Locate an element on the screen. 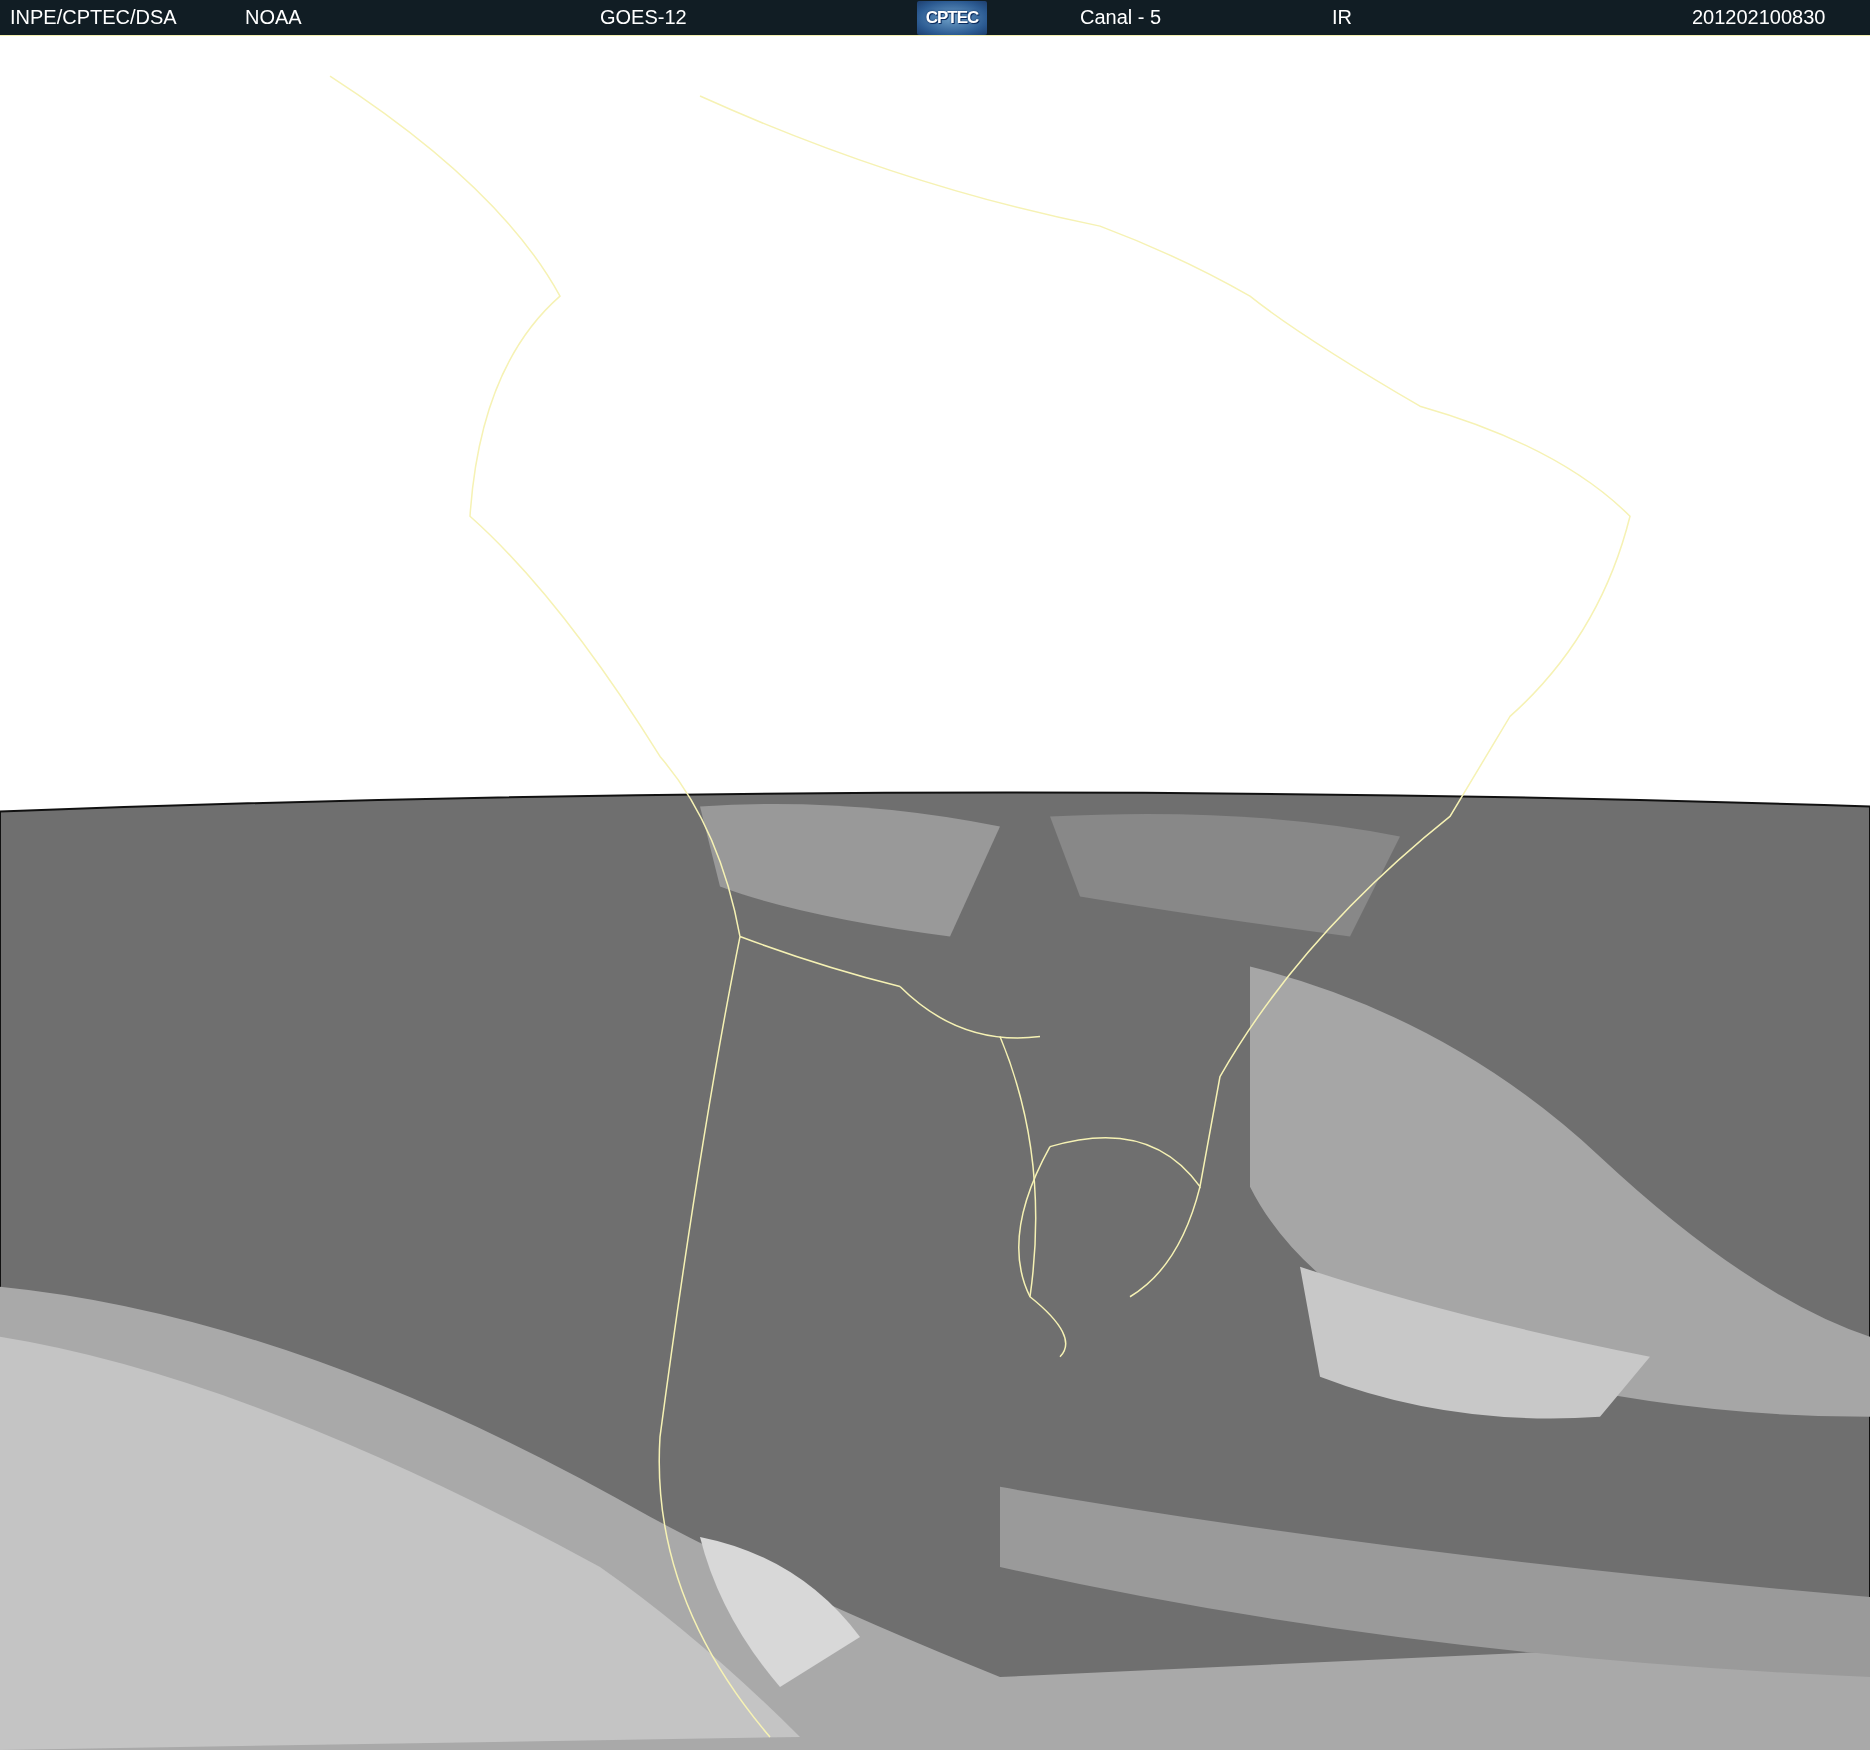  header-label: Canal - 5 is located at coordinates (1121, 17).